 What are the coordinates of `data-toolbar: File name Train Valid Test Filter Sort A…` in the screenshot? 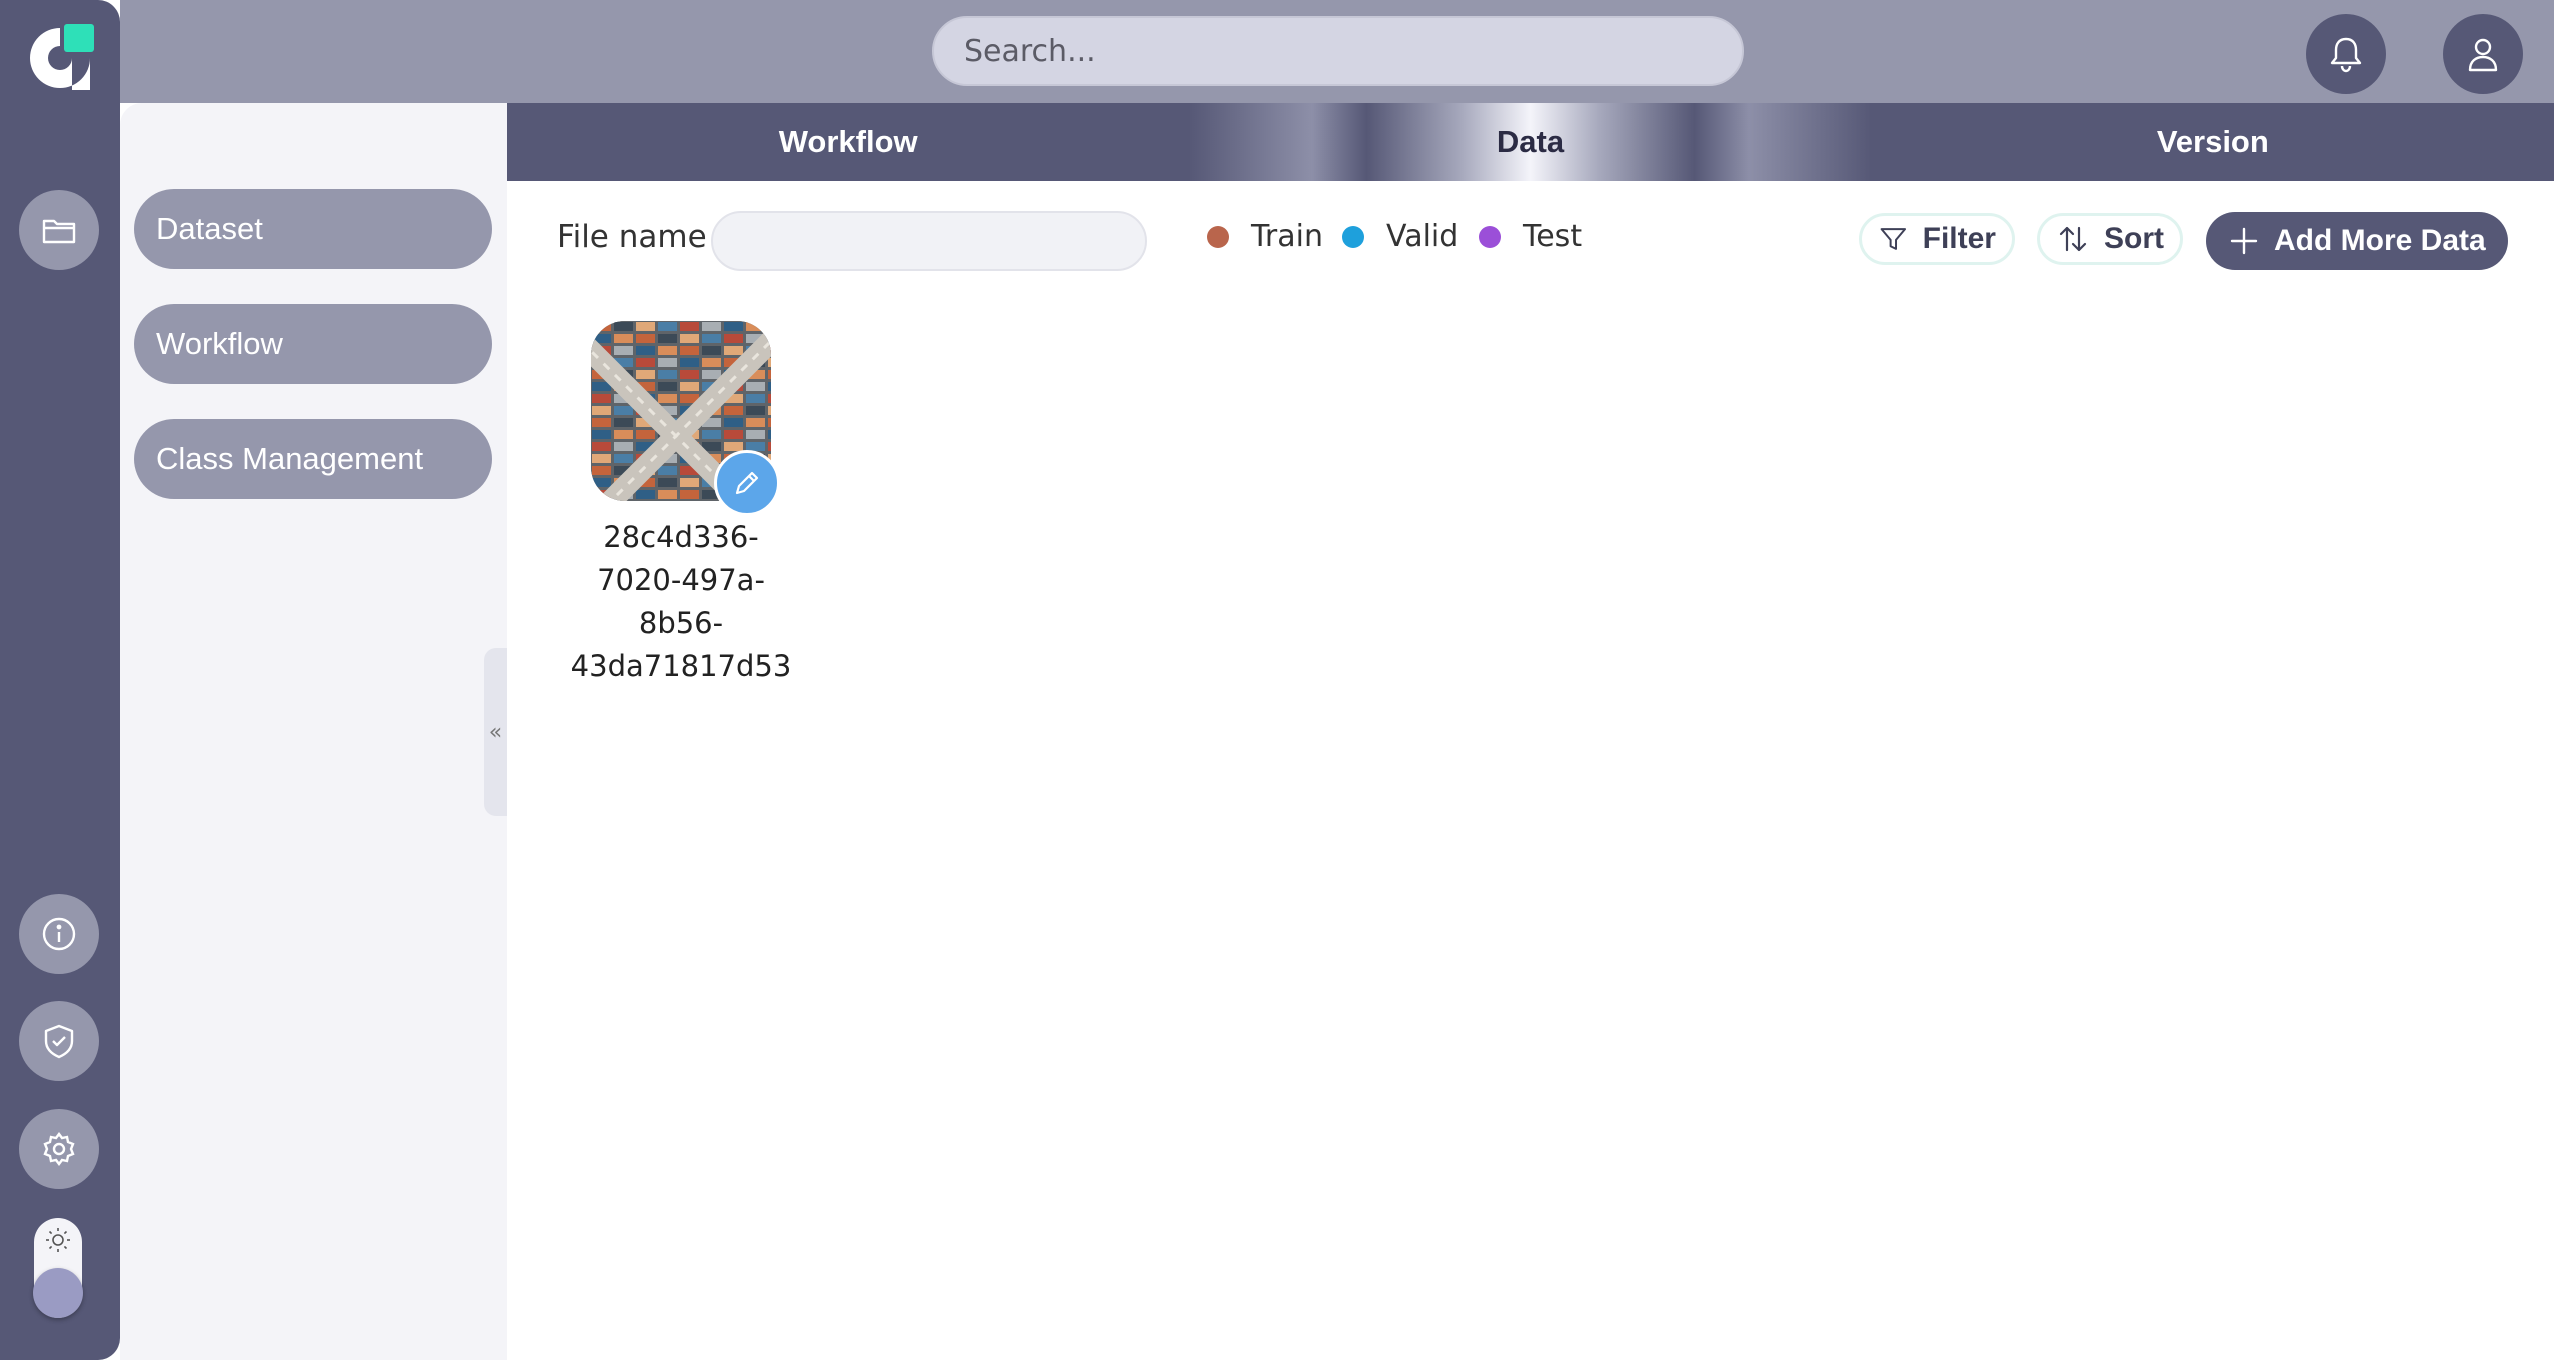 It's located at (1530, 241).